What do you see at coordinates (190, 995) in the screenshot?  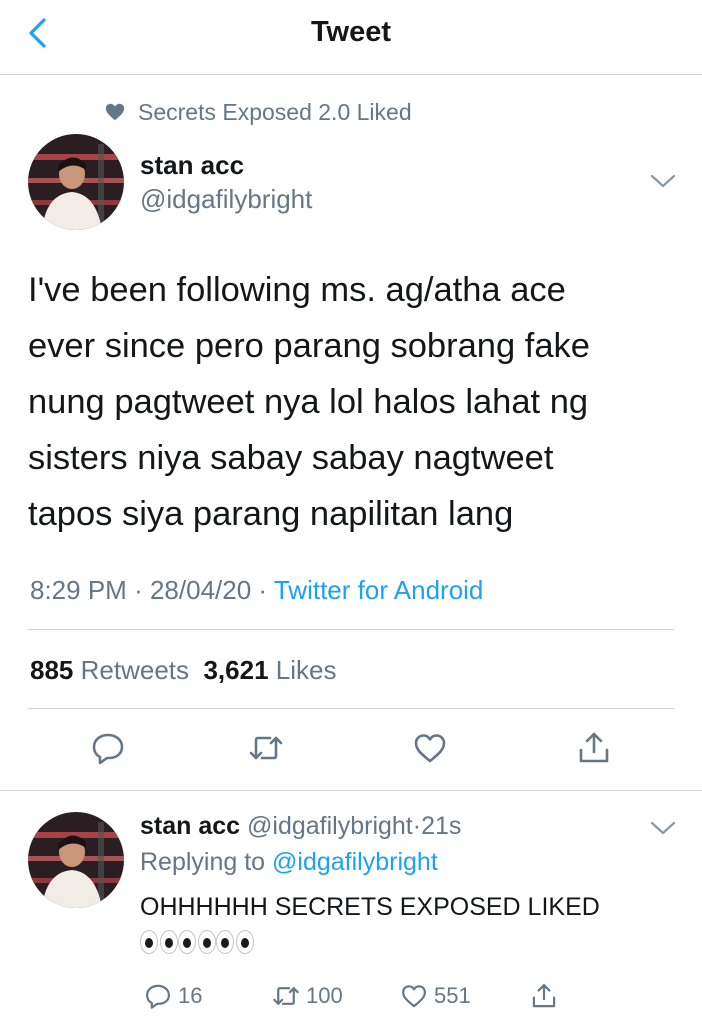 I see `reply-count: 16` at bounding box center [190, 995].